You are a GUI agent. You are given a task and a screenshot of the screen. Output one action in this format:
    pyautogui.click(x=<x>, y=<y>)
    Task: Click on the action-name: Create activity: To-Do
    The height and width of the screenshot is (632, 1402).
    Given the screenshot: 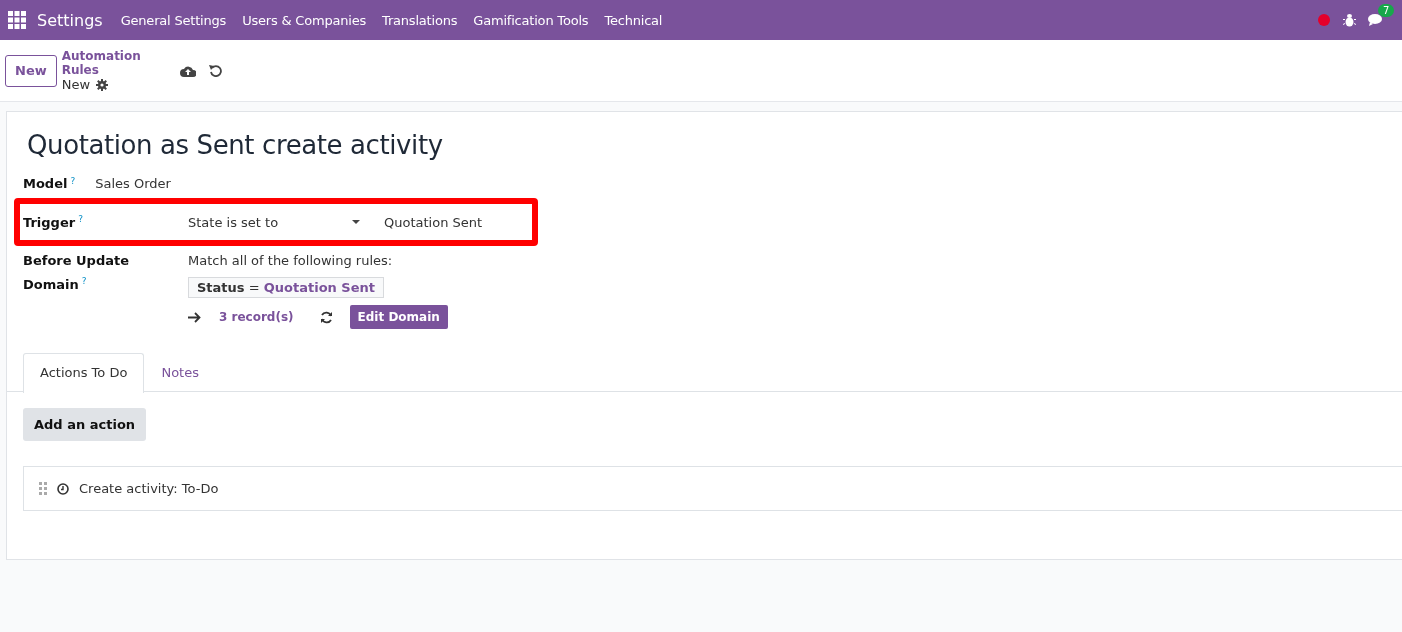 What is the action you would take?
    pyautogui.click(x=149, y=488)
    